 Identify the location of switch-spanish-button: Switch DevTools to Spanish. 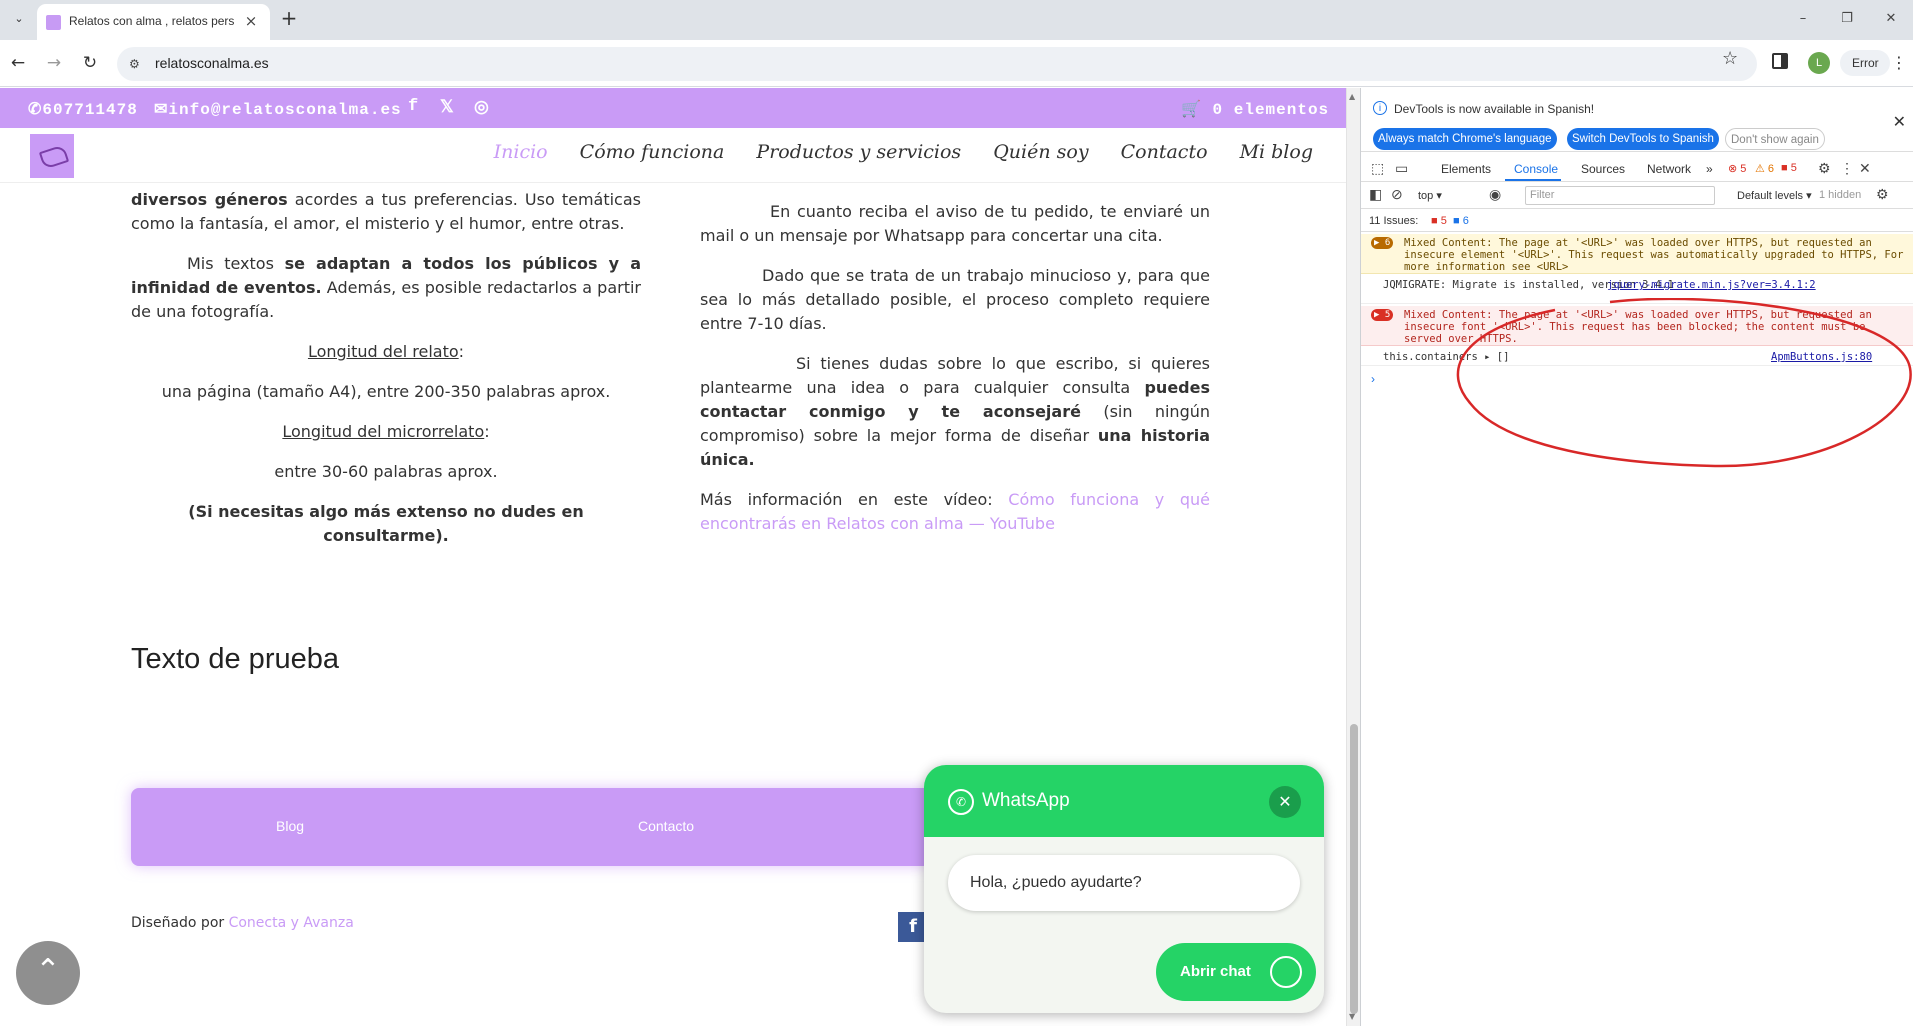
(1643, 139).